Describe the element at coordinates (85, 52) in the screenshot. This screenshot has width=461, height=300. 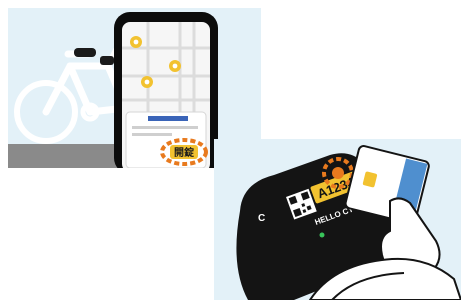
I see `bike-saddle` at that location.